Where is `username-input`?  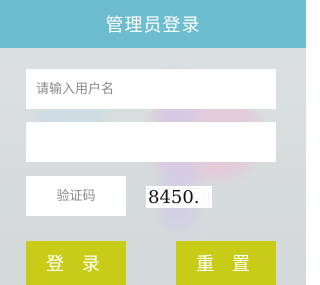
username-input is located at coordinates (151, 89).